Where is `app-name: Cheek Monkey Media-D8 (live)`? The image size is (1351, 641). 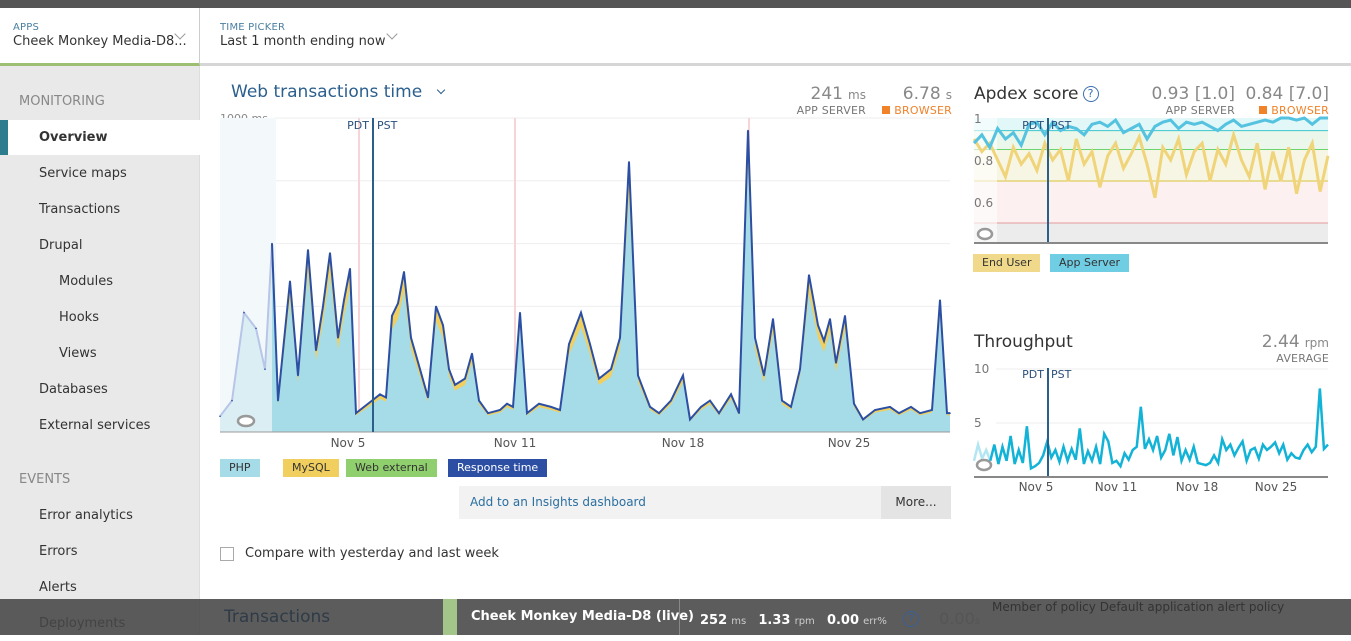 app-name: Cheek Monkey Media-D8 (live) is located at coordinates (582, 616).